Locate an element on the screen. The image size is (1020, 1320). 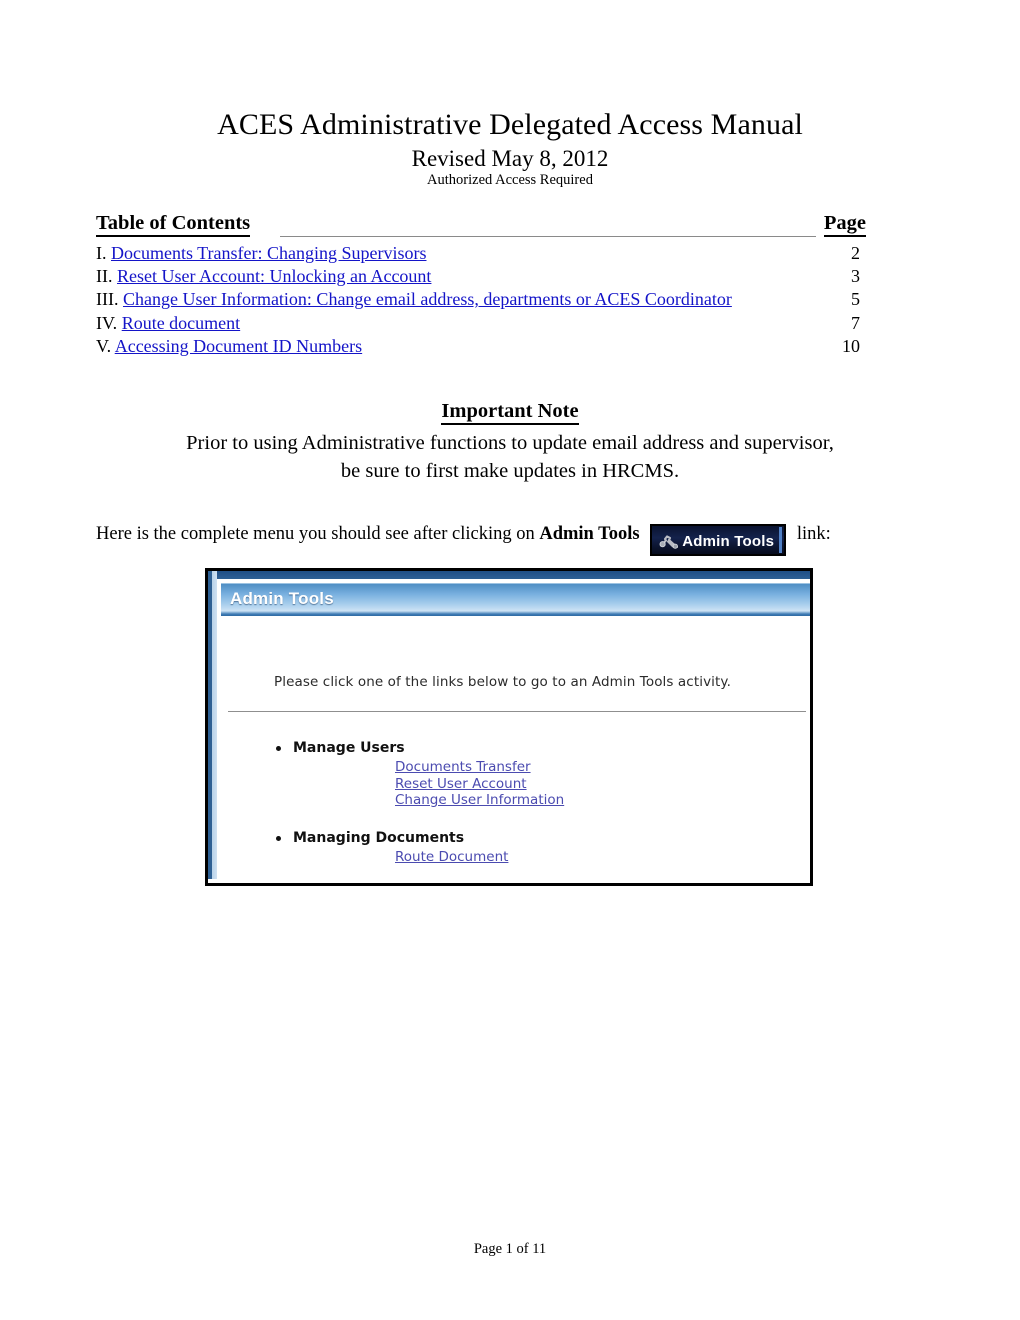
toc-entry-page-number: 7 is located at coordinates (855, 322).